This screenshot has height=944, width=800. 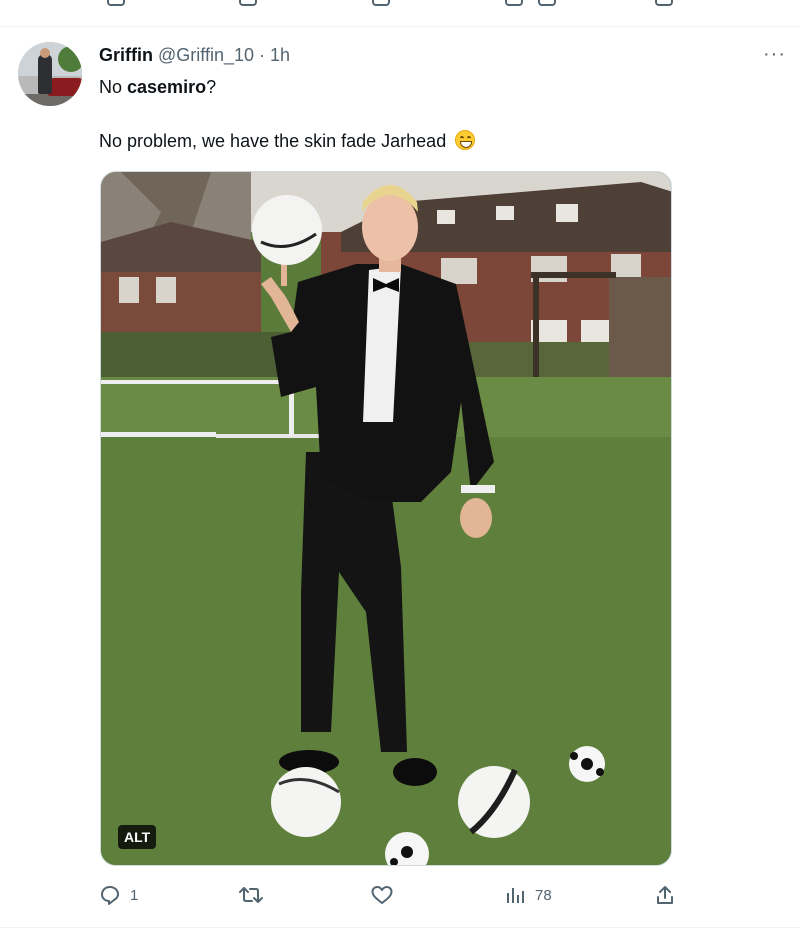 I want to click on tweet-text-bold: casemiro, so click(x=167, y=87).